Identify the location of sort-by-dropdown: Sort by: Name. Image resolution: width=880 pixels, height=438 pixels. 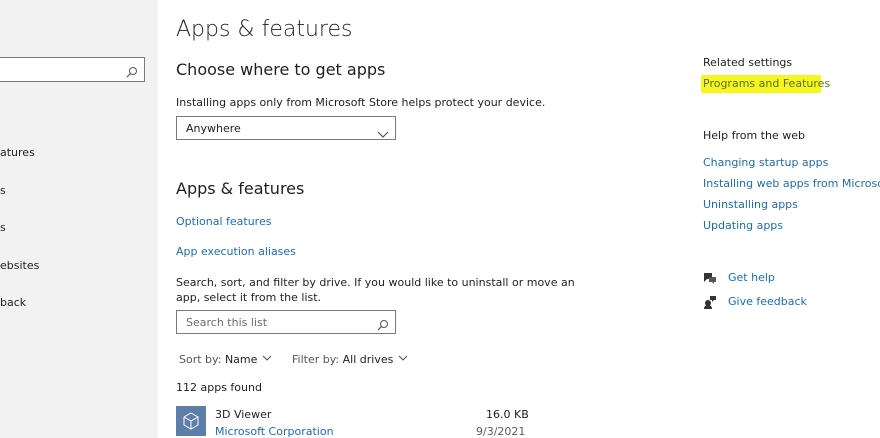
(226, 359).